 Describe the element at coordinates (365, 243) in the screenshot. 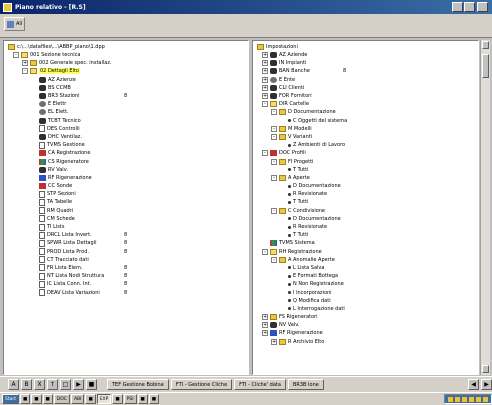

I see `tree-node: TVMS Sistema` at that location.